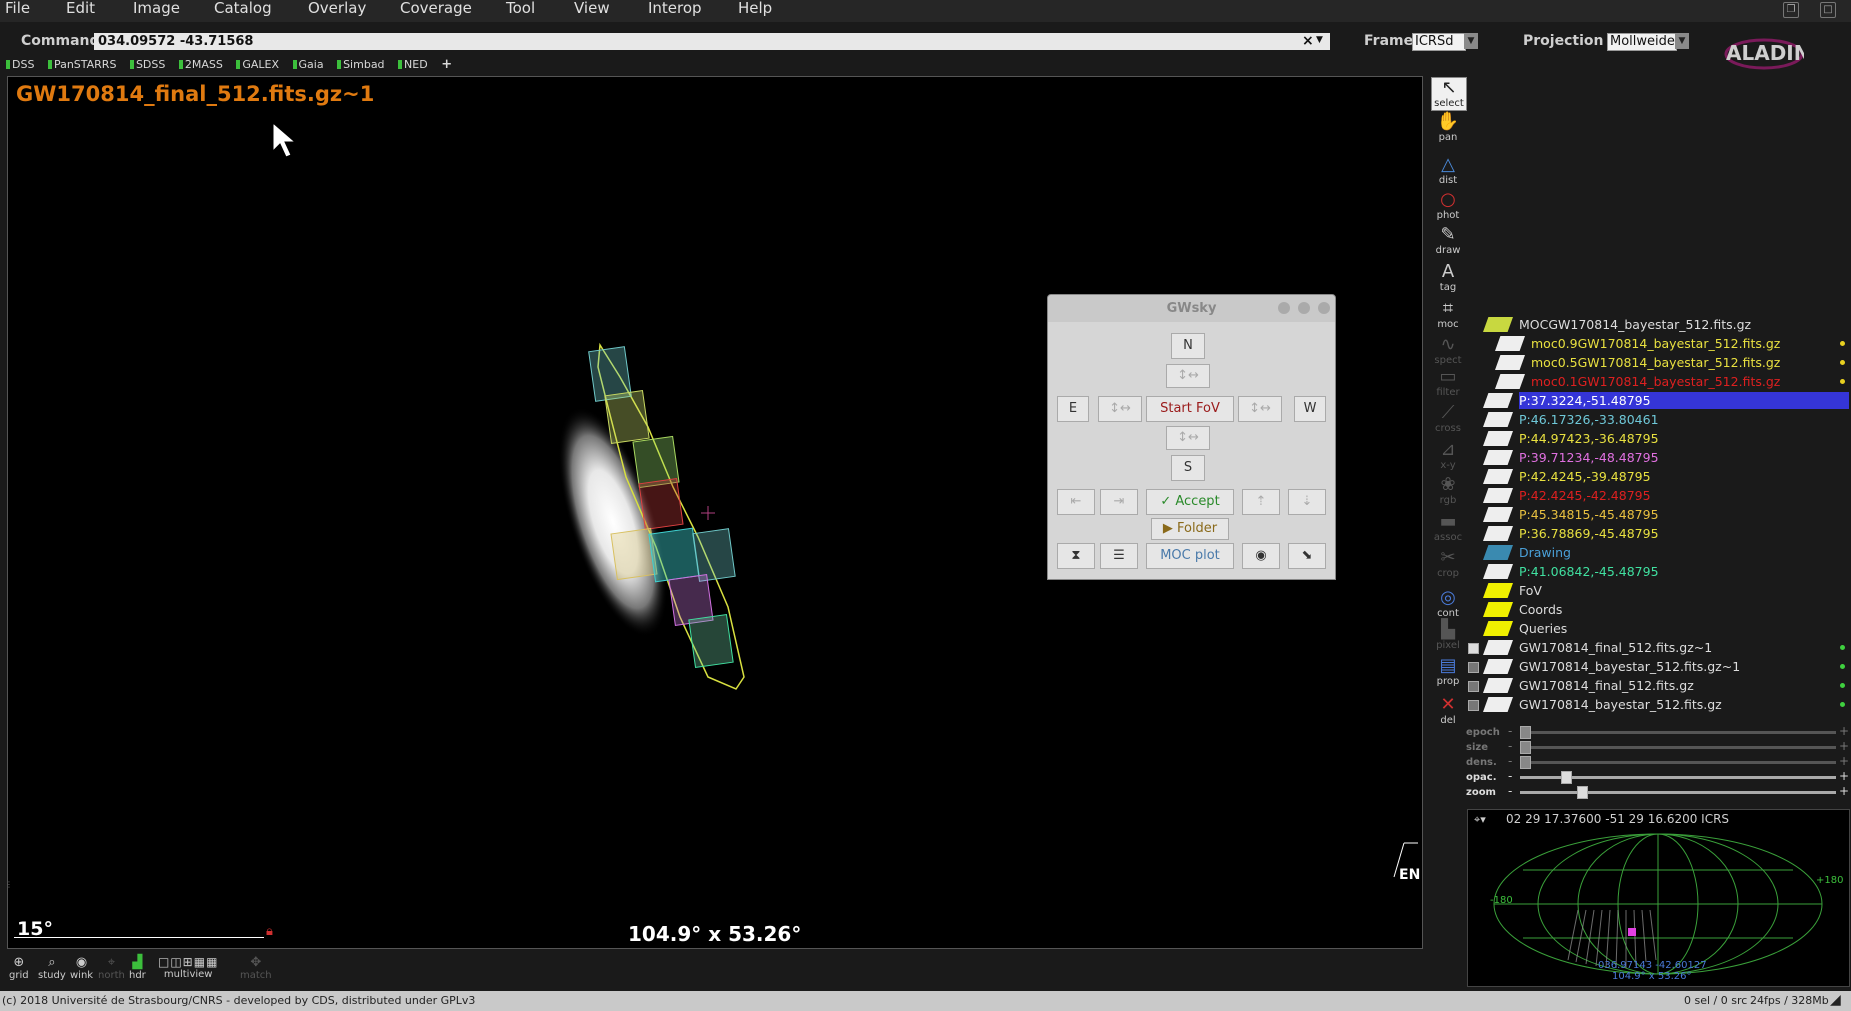 The width and height of the screenshot is (1851, 1011). What do you see at coordinates (1448, 351) in the screenshot?
I see `spect-tool: ∿ spect` at bounding box center [1448, 351].